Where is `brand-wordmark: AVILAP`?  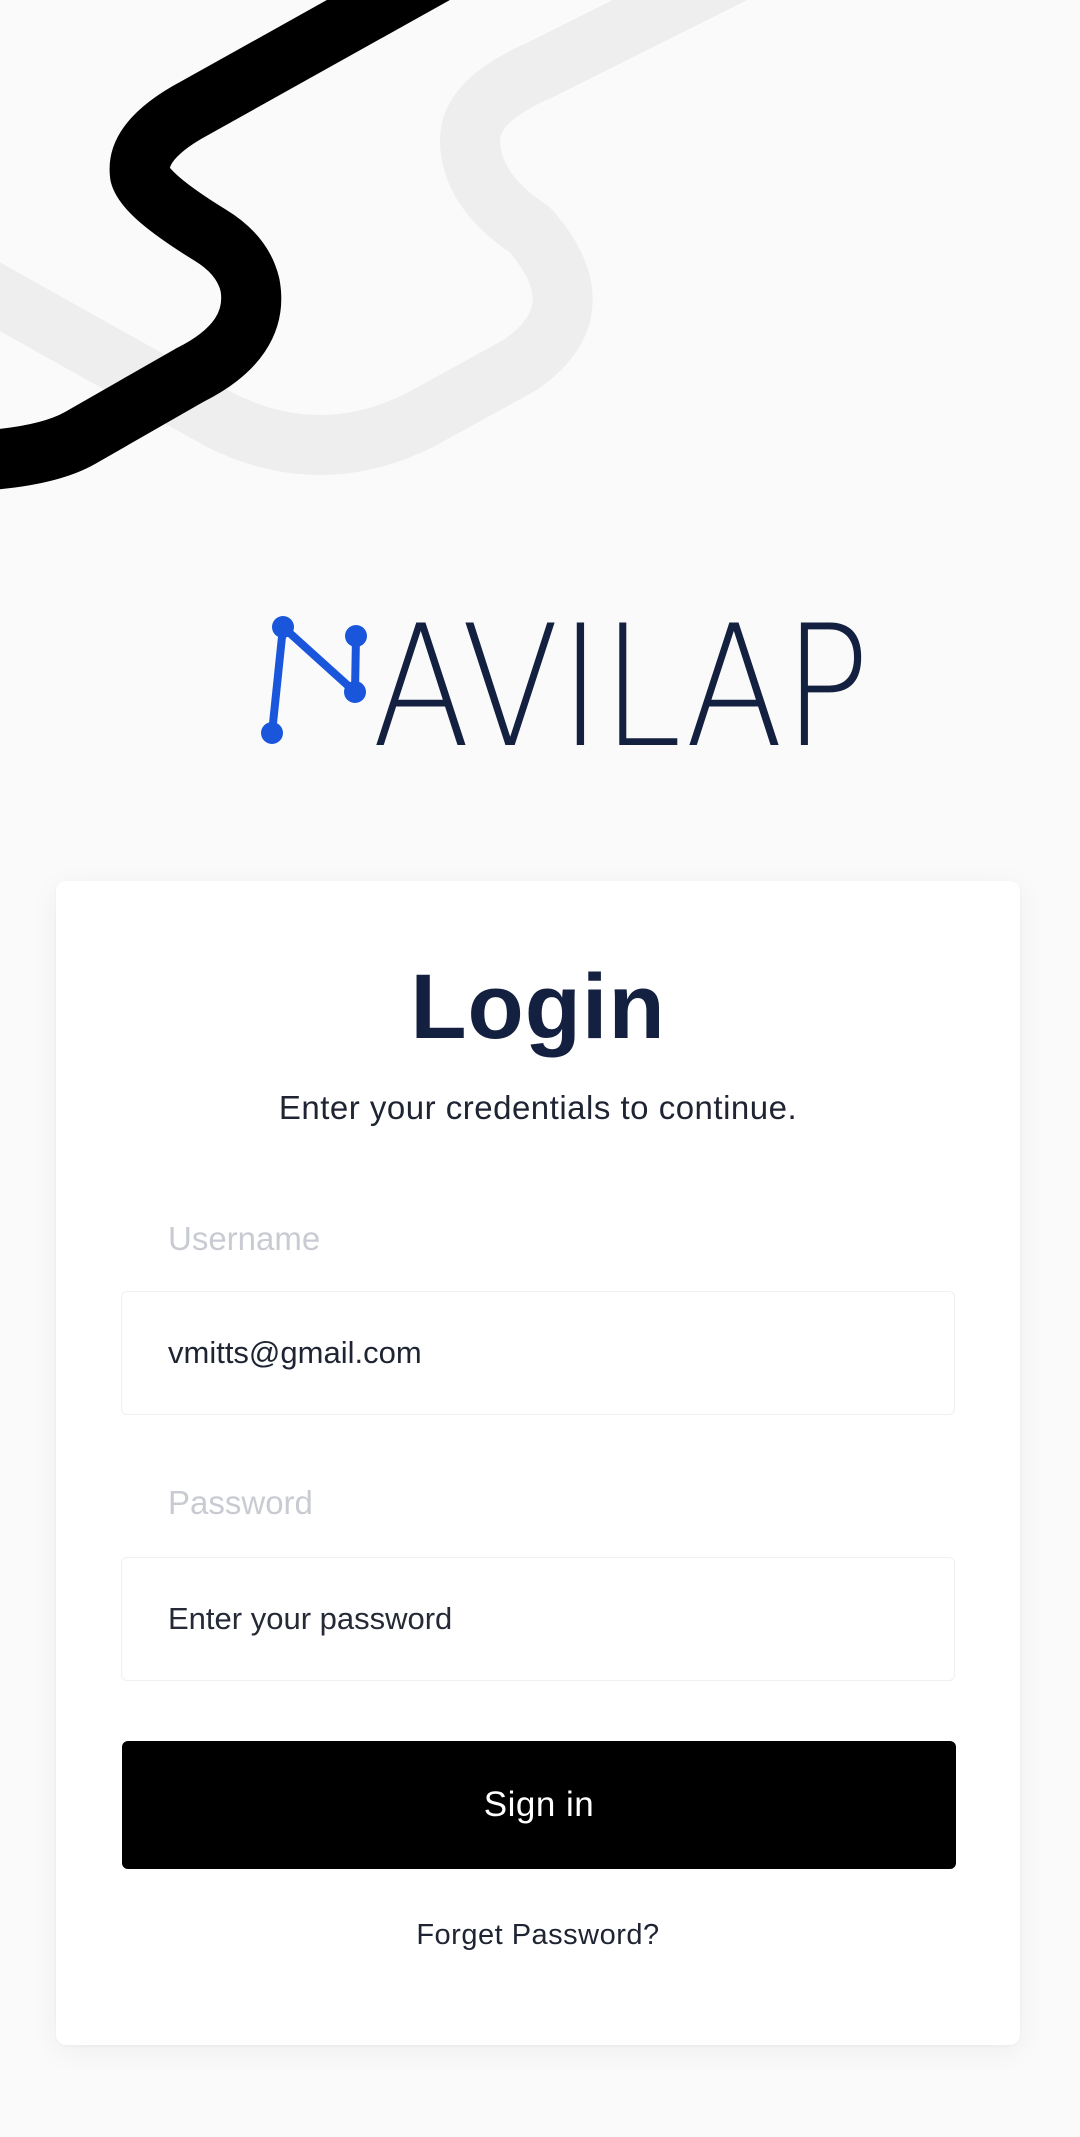 brand-wordmark: AVILAP is located at coordinates (621, 680).